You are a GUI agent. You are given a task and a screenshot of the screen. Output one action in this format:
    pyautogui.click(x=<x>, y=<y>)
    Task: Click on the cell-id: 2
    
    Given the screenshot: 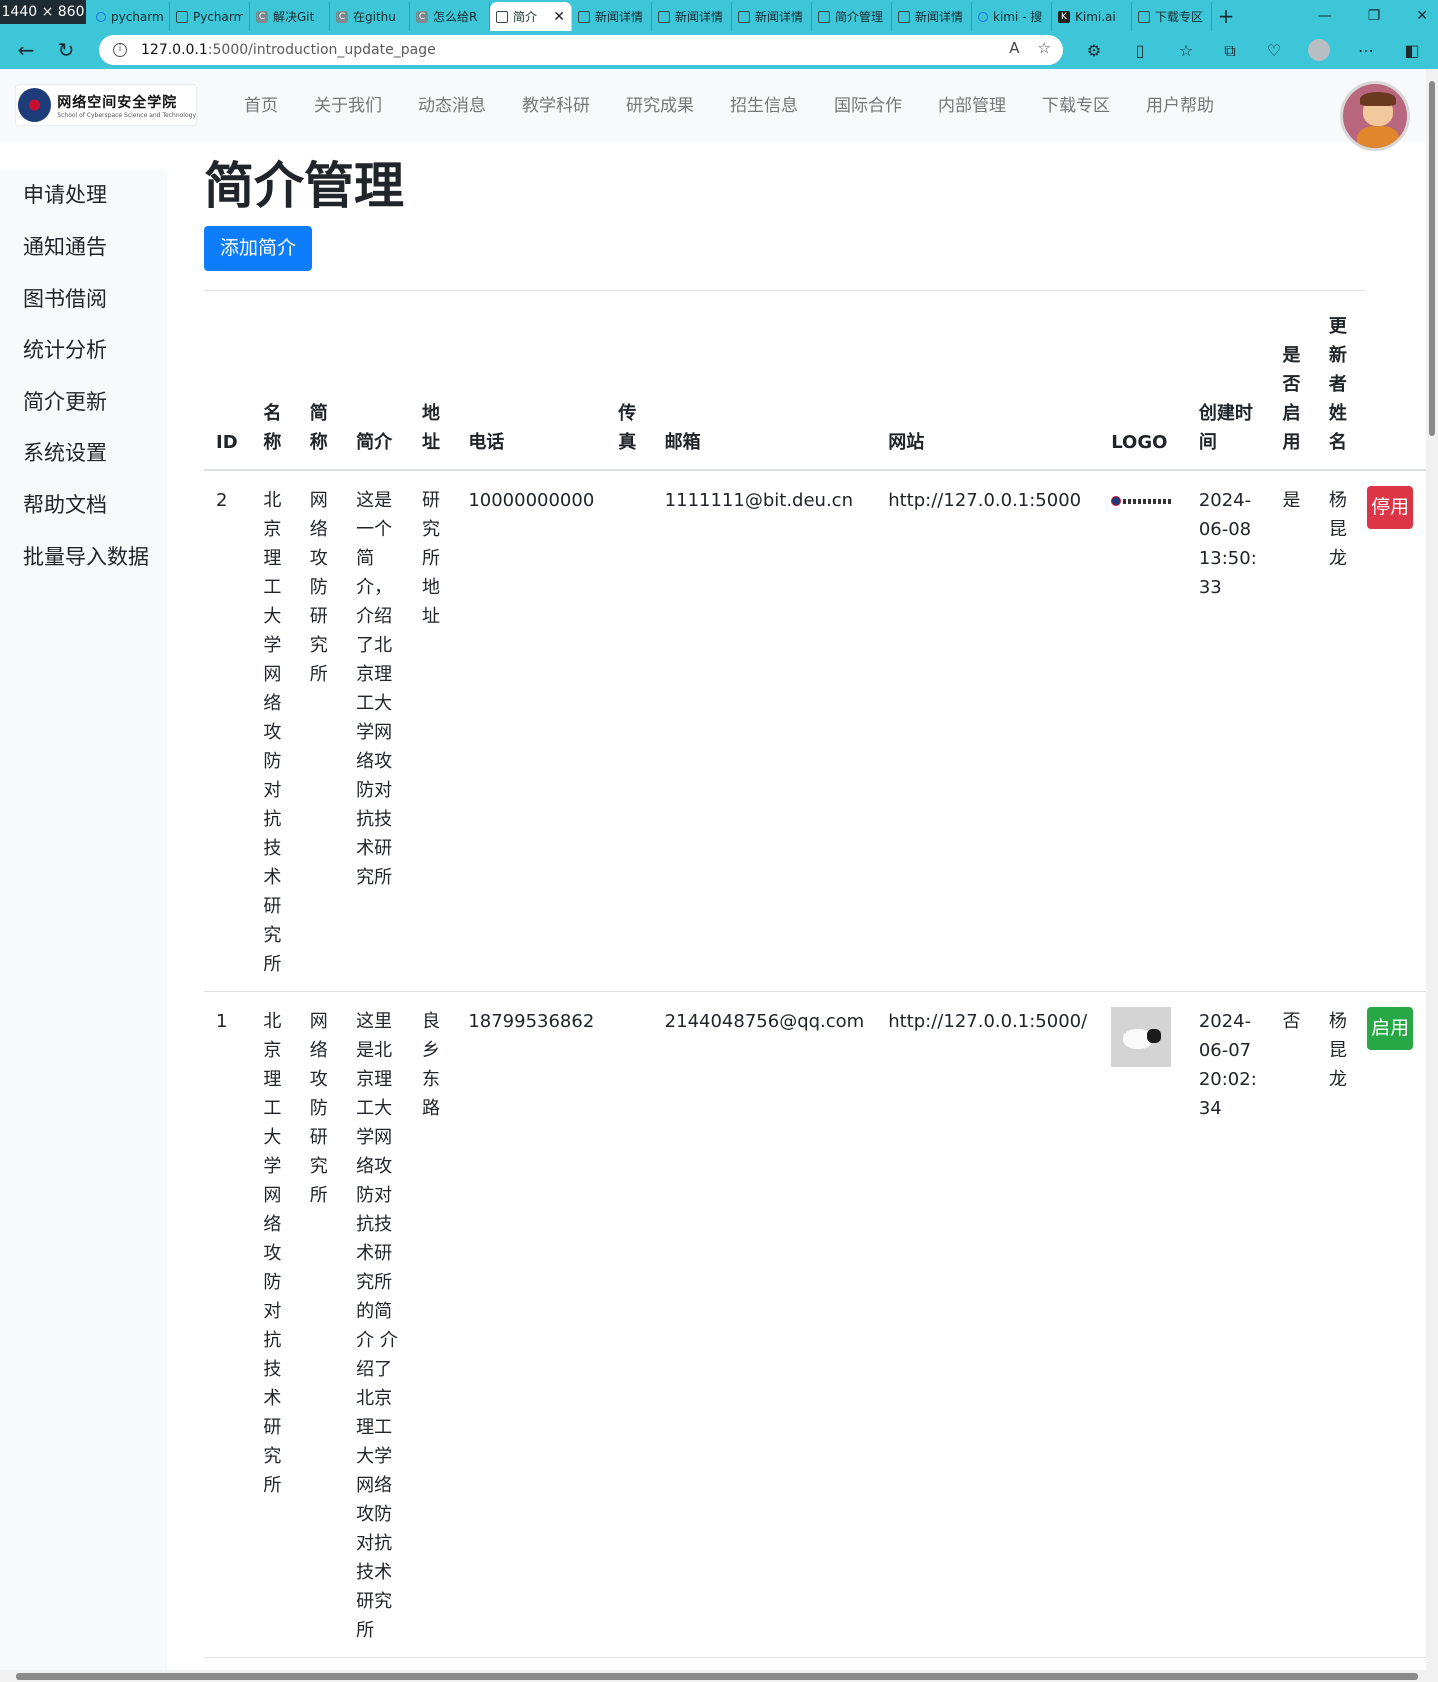 What is the action you would take?
    pyautogui.click(x=228, y=731)
    